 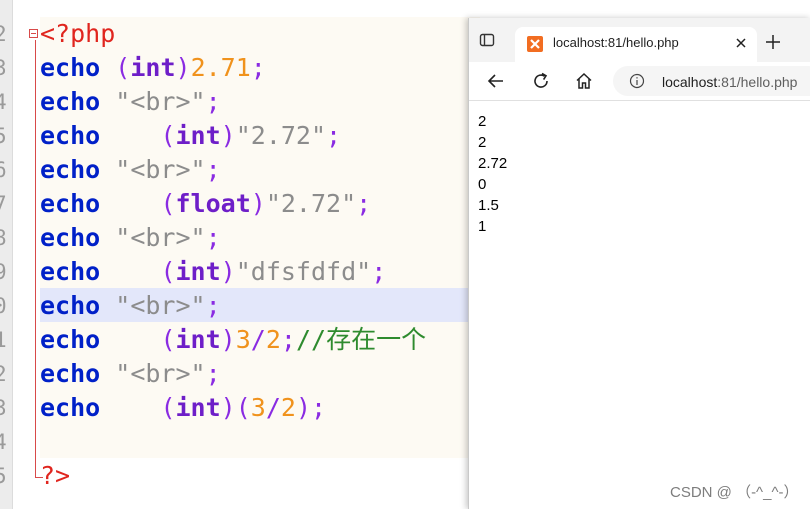 I want to click on output-line: 1.5, so click(x=488, y=205).